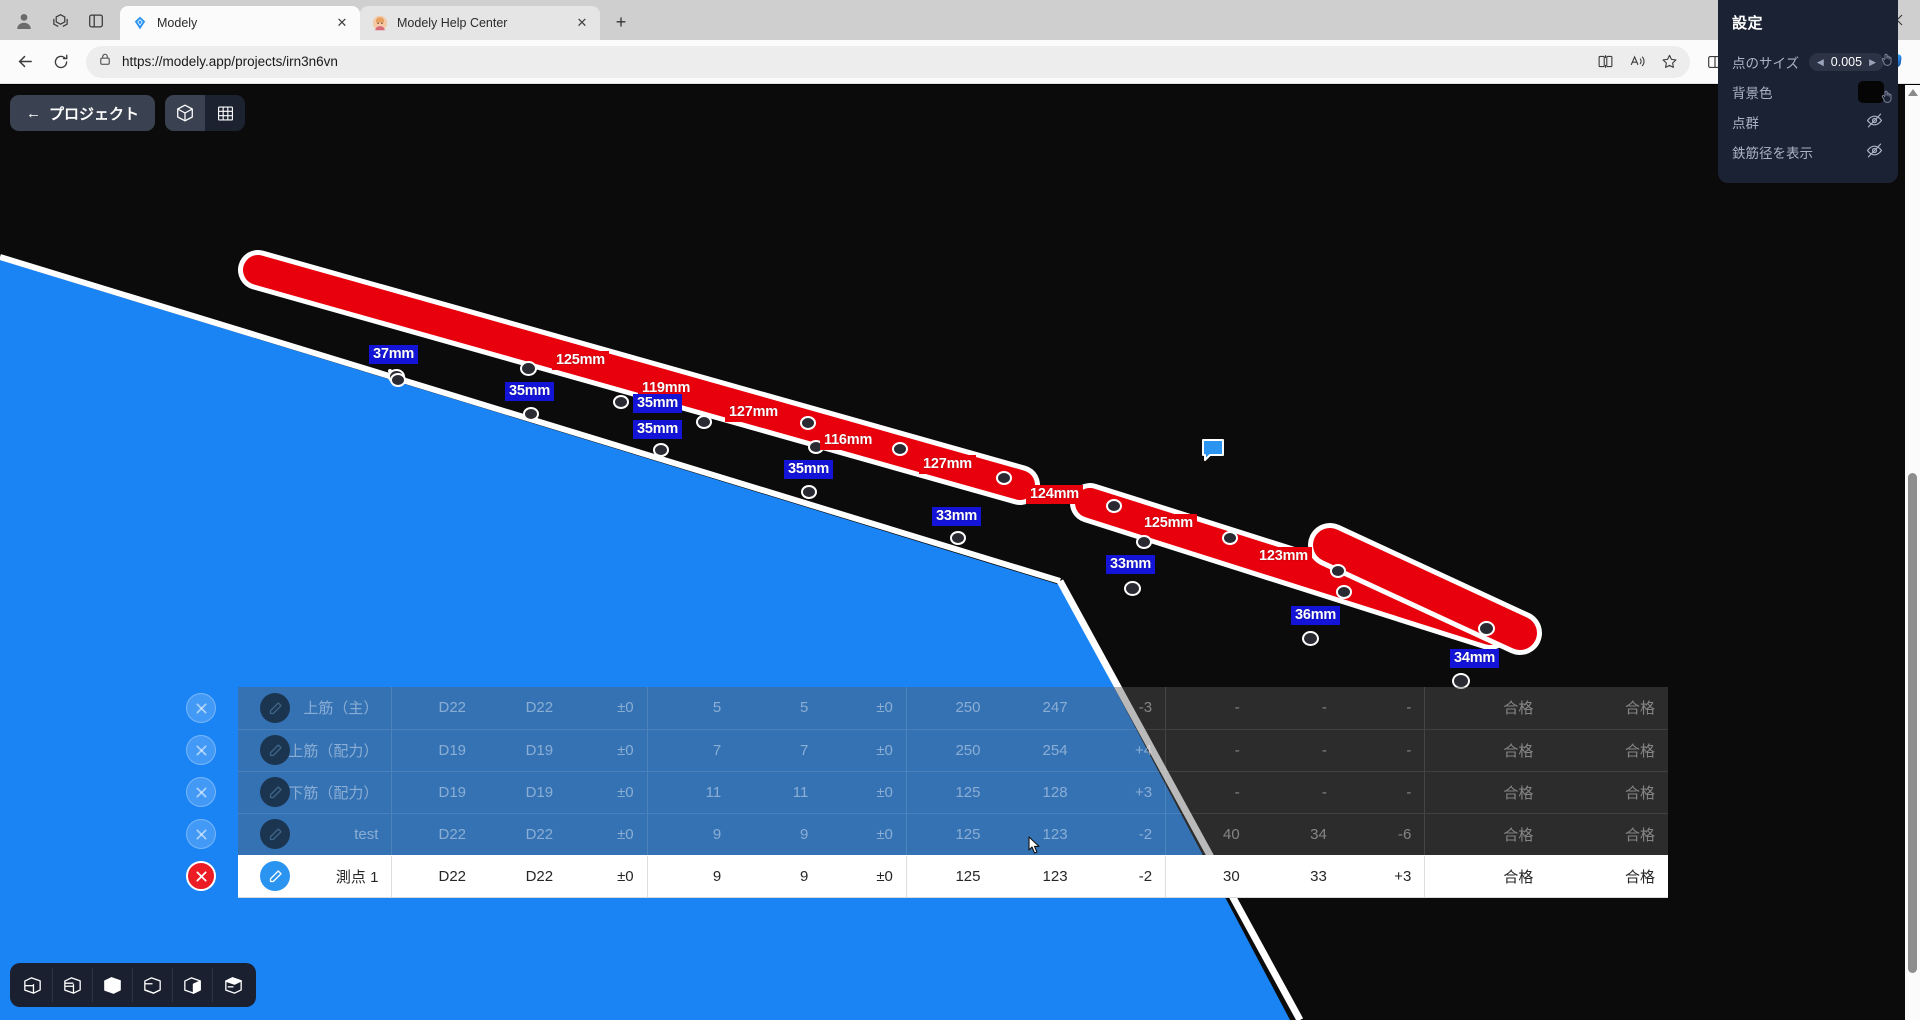 This screenshot has height=1020, width=1920. Describe the element at coordinates (61, 62) in the screenshot. I see `reload-icon` at that location.